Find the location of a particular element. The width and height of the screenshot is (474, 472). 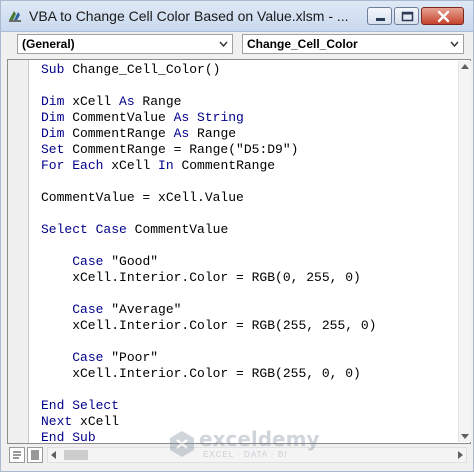

watermark: exceldemy EXCEL · DATA · BI is located at coordinates (245, 445).